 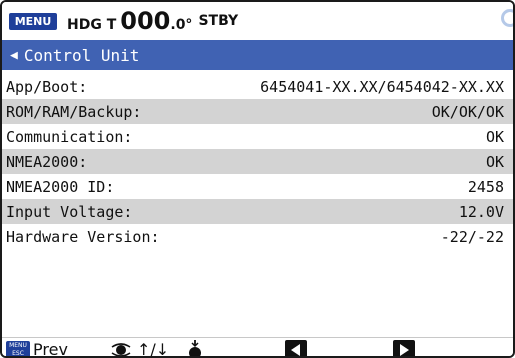 I want to click on list-item-hardware-version: Hardware Version: -22/-22, so click(x=257, y=236).